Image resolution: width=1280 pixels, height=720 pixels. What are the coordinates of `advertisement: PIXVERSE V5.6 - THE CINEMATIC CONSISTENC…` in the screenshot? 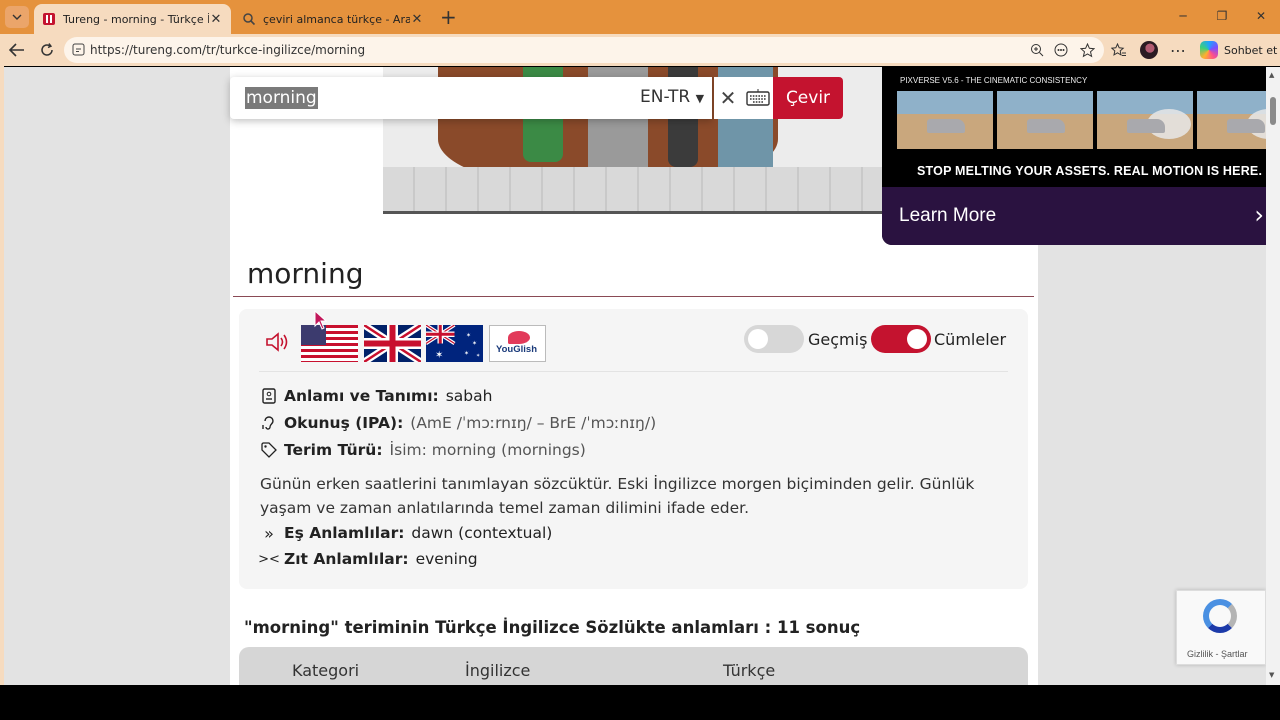 It's located at (1074, 156).